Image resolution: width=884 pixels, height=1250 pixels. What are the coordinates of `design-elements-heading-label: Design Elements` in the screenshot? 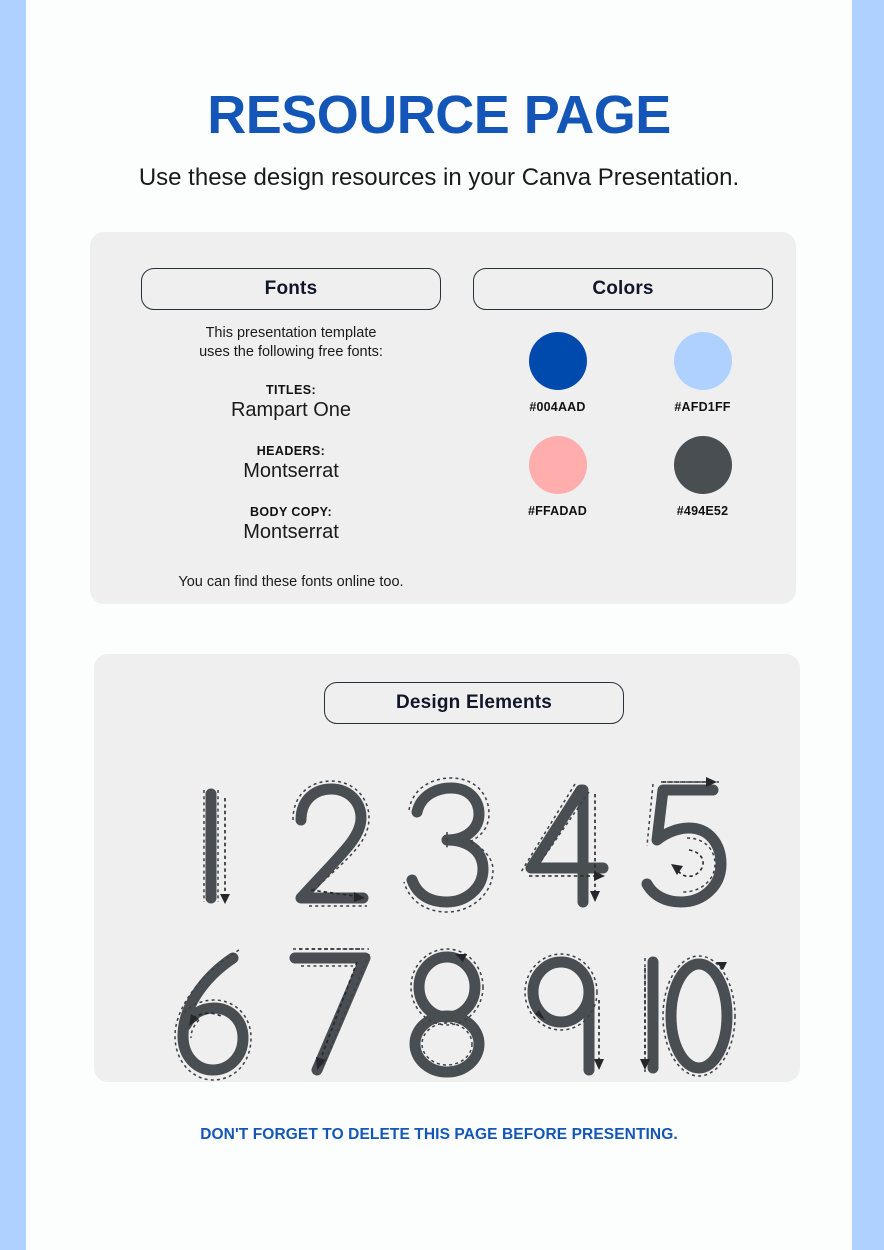 It's located at (474, 702).